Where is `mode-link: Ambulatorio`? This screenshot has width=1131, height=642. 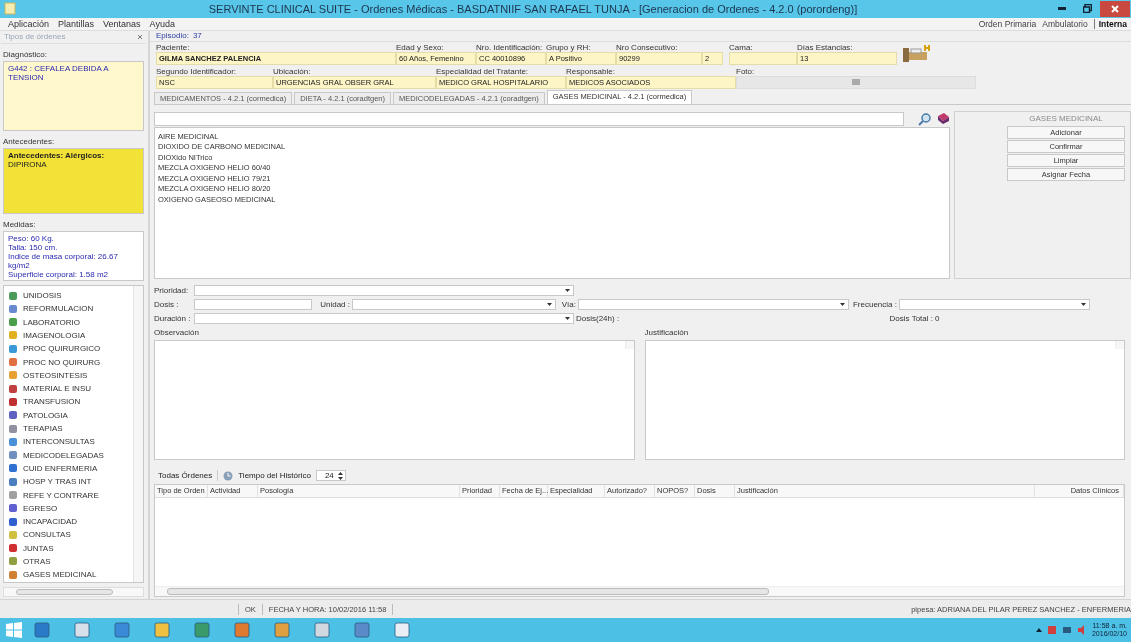 mode-link: Ambulatorio is located at coordinates (1065, 23).